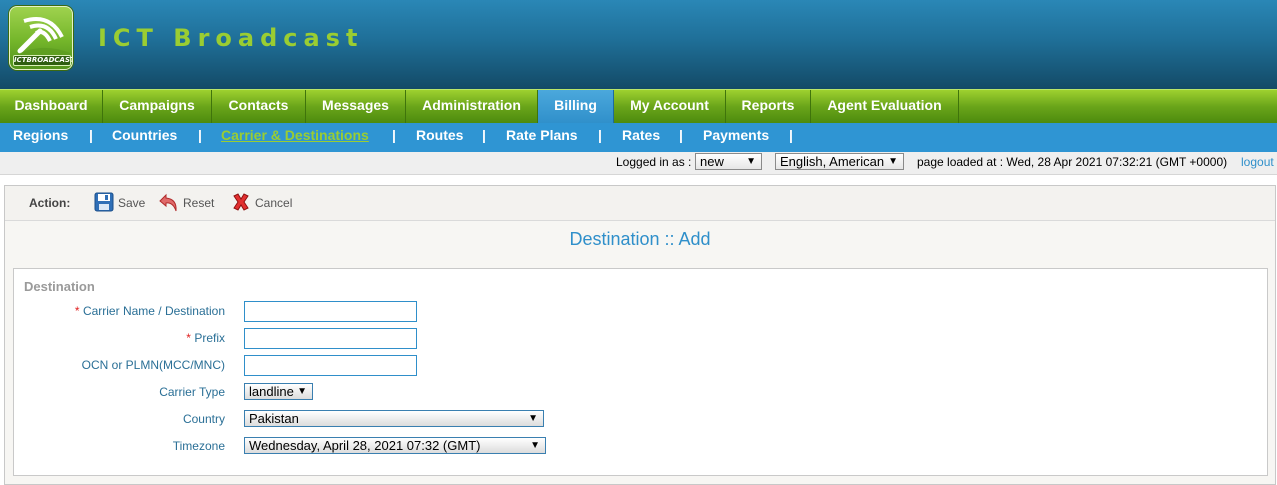  I want to click on logout-link: logout, so click(1257, 162).